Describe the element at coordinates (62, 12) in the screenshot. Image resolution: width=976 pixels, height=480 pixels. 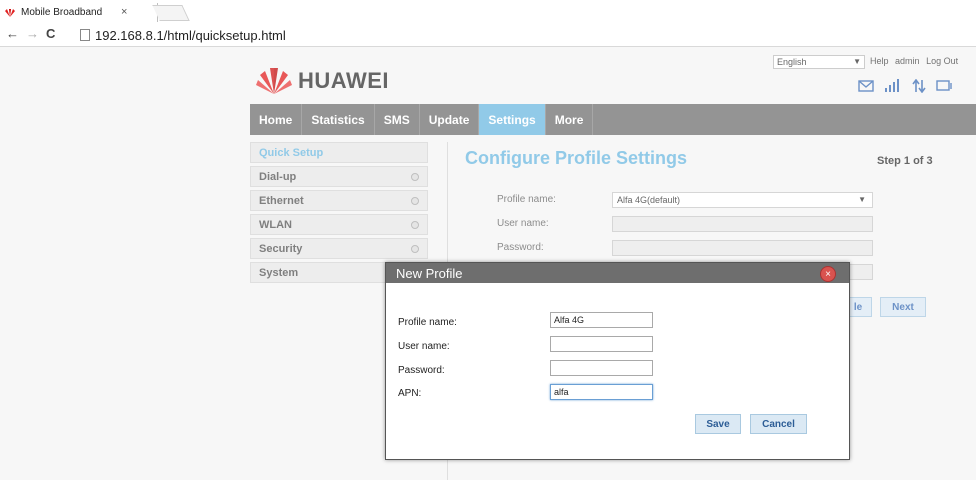
I see `browser-tab-title: Mobile Broadband` at that location.